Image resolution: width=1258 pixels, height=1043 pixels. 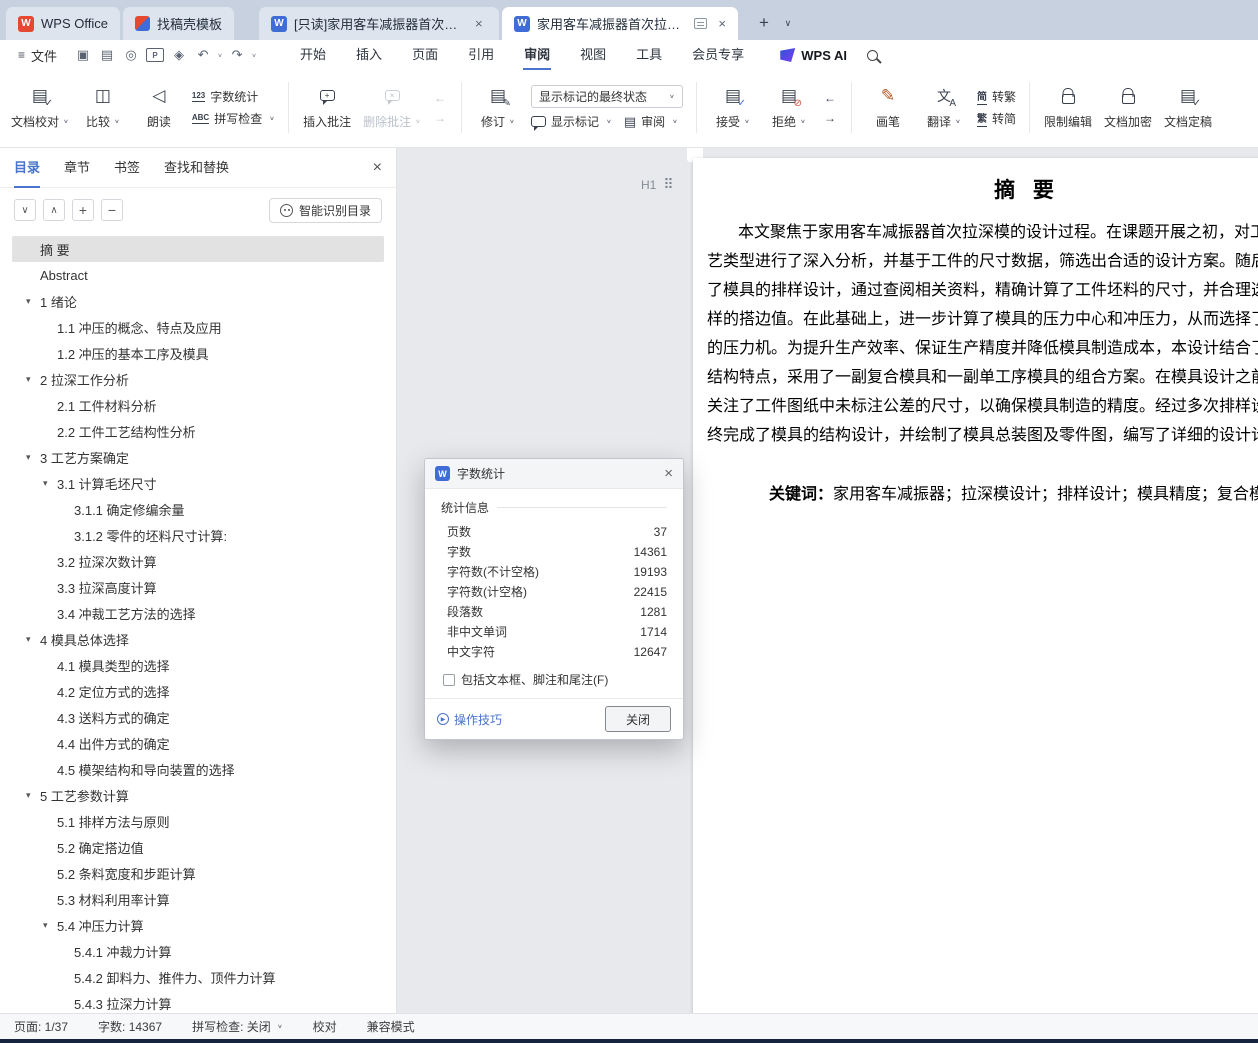 I want to click on outline-item: 5.1 排样方法与原则, so click(x=198, y=821).